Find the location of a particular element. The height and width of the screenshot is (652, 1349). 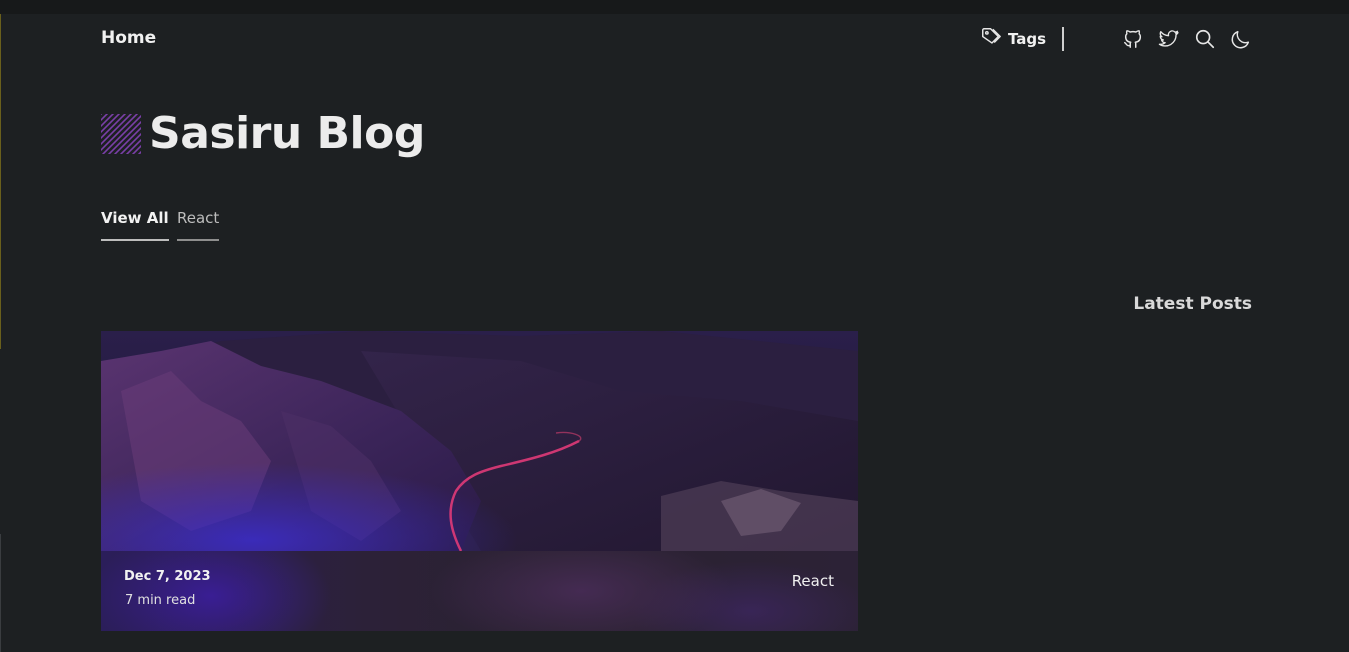

left-edge-line is located at coordinates (0, 181).